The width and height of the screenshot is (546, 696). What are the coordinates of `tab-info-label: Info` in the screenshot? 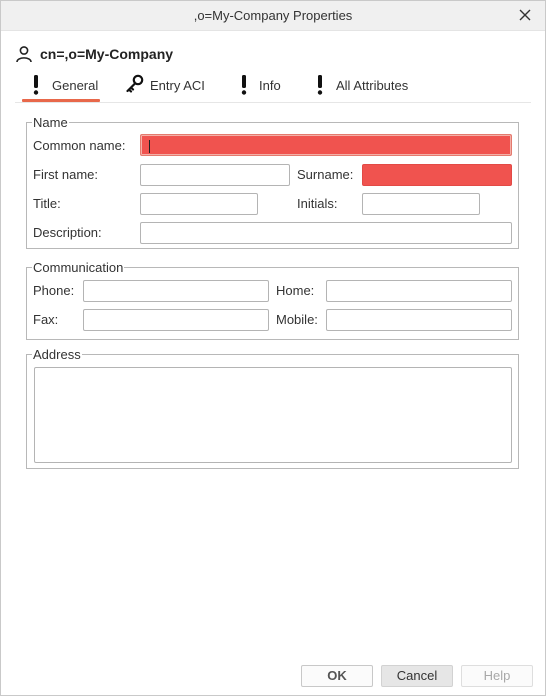 It's located at (270, 85).